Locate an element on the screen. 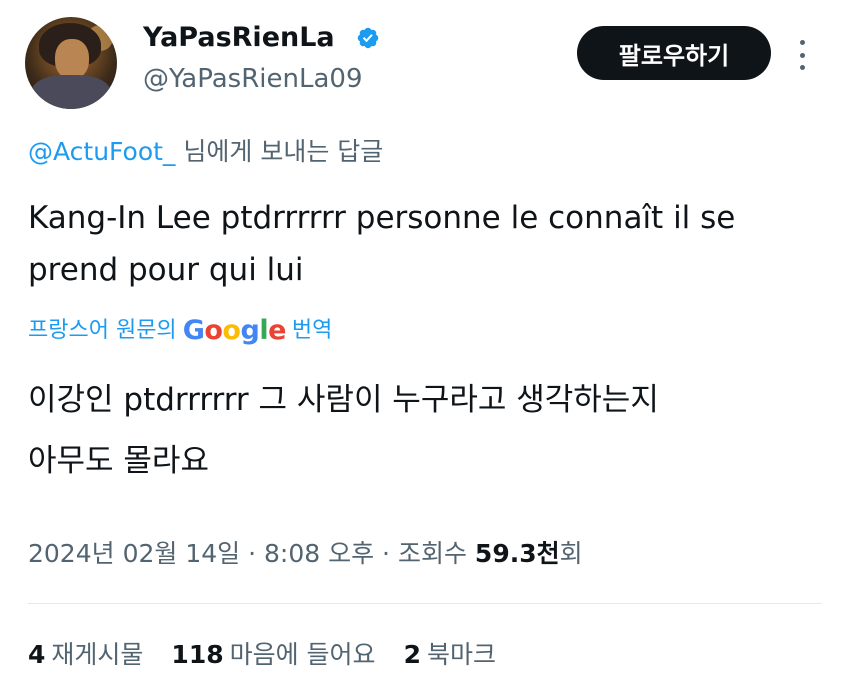 This screenshot has width=850, height=699. reposts-count: 4 is located at coordinates (37, 654).